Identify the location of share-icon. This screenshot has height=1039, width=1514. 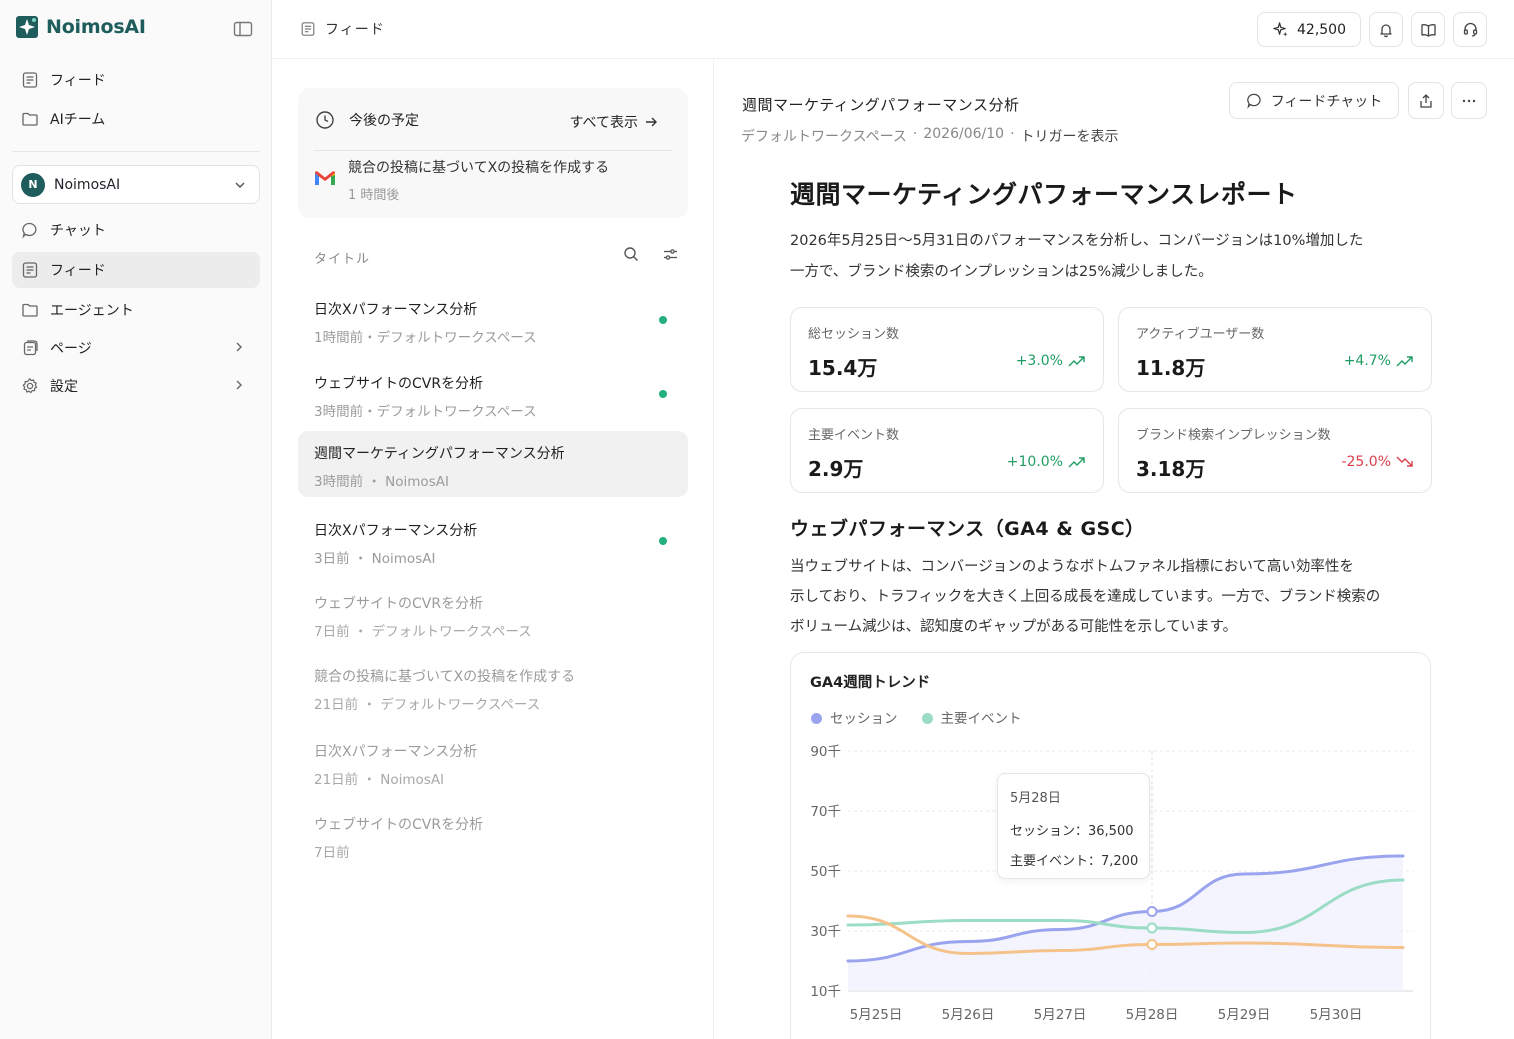
(1426, 100).